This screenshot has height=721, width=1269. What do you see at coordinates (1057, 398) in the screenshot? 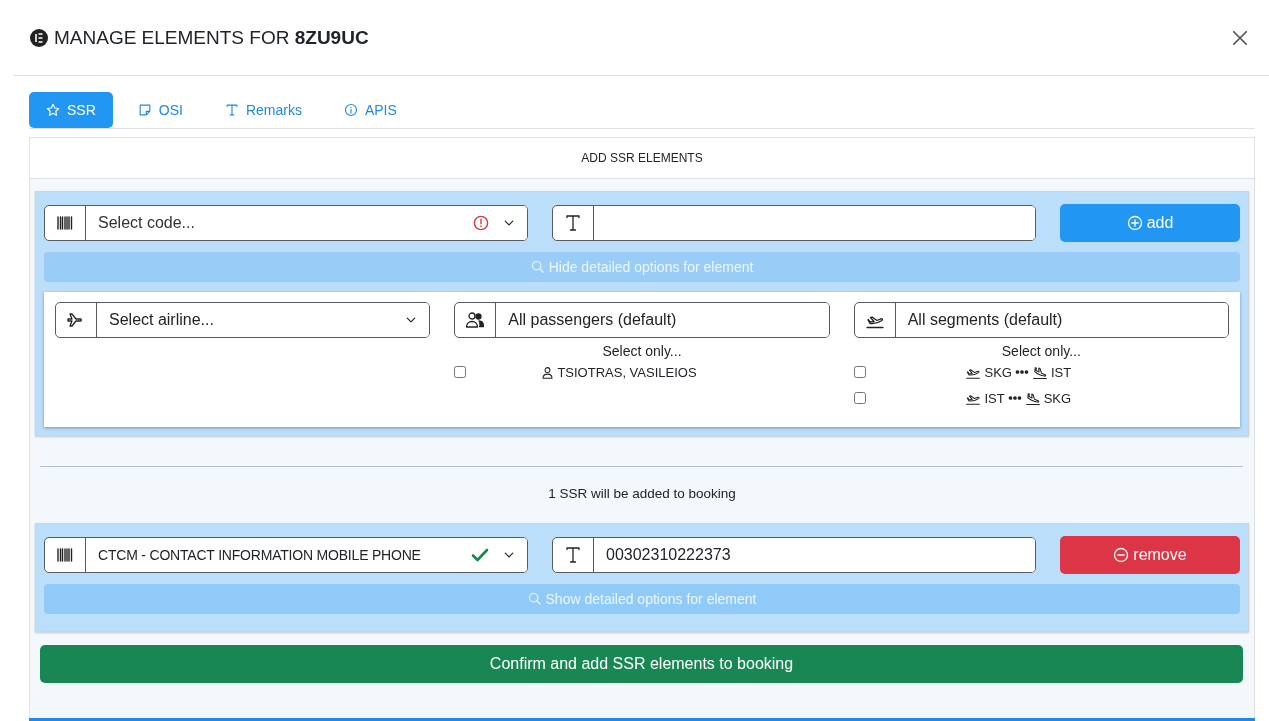
I see `arrival-code: SKG` at bounding box center [1057, 398].